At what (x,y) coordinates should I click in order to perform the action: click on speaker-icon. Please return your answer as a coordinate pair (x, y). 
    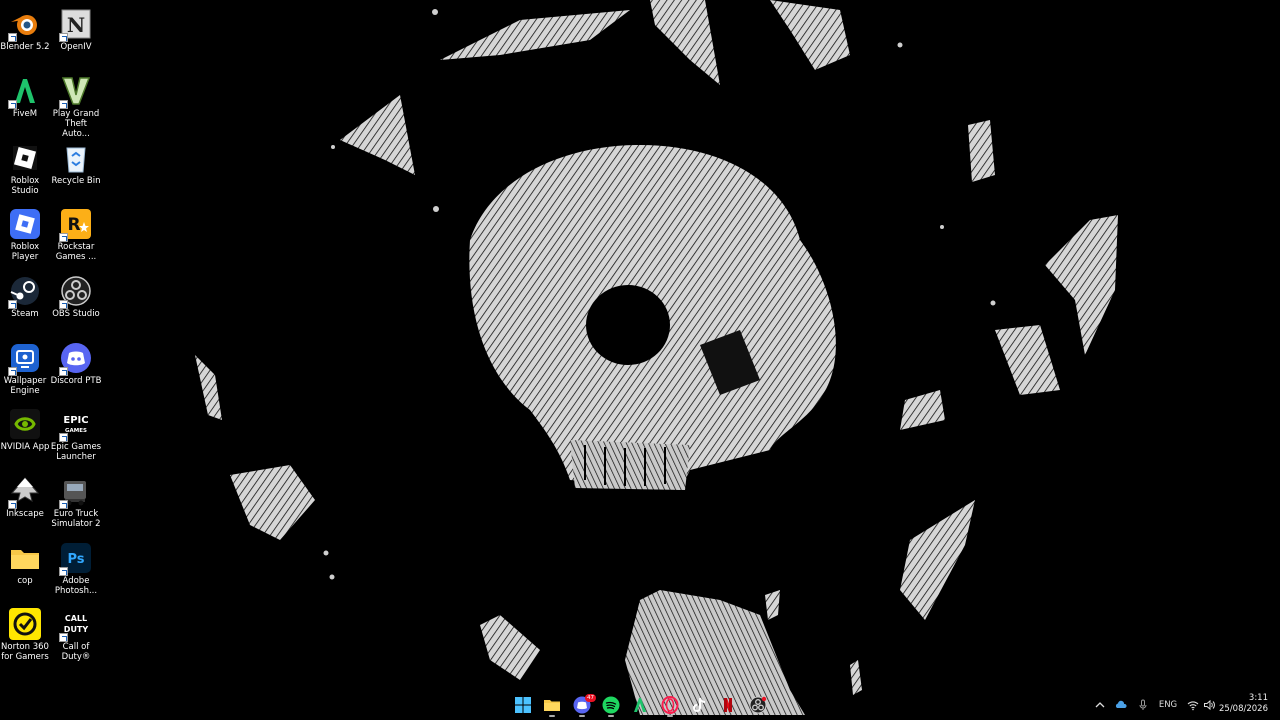
    Looking at the image, I should click on (1209, 705).